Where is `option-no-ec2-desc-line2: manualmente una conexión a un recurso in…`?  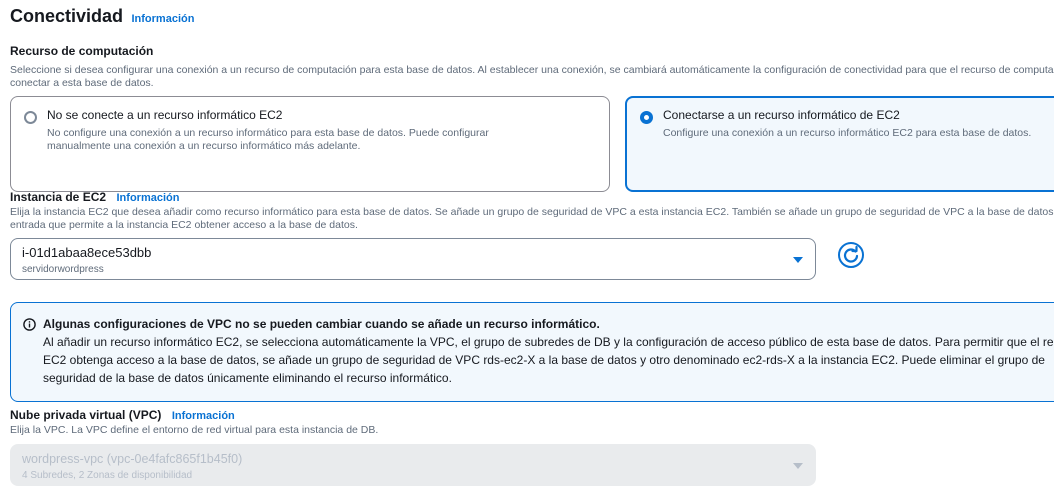 option-no-ec2-desc-line2: manualmente una conexión a un recurso in… is located at coordinates (204, 146).